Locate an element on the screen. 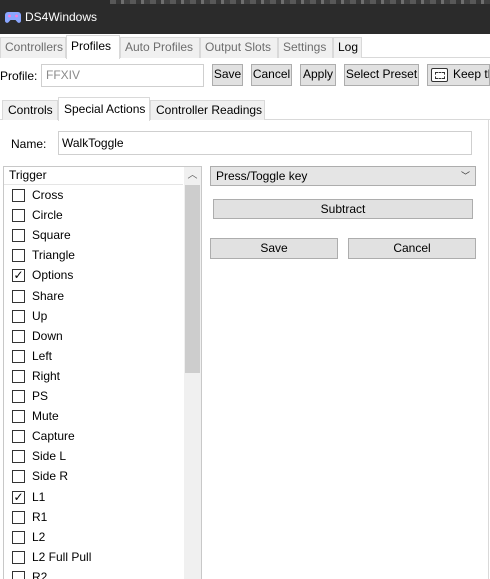  tab-output-slots: Output Slots is located at coordinates (239, 47).